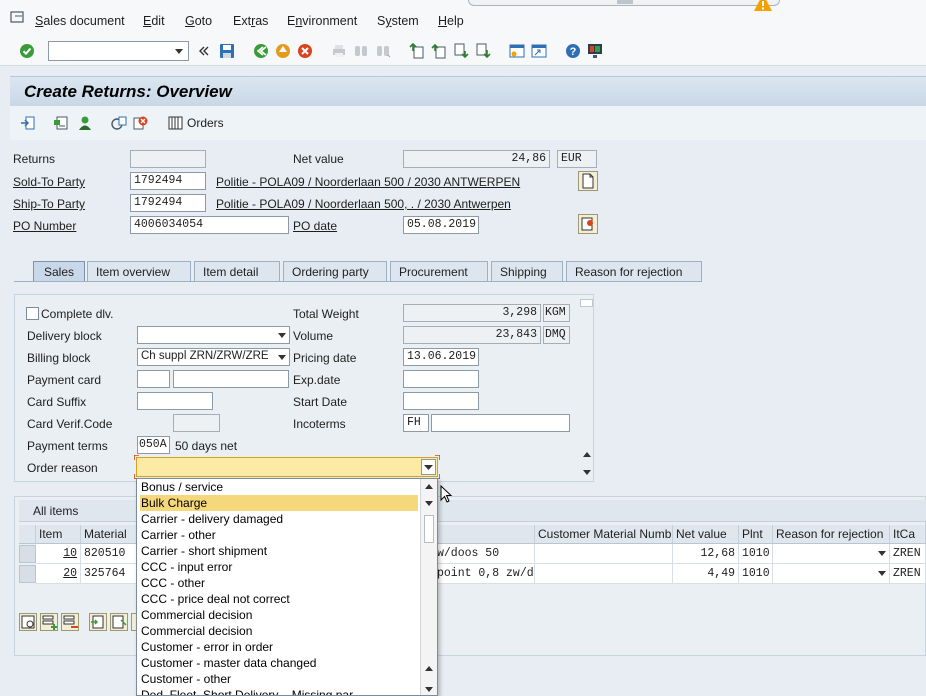 The height and width of the screenshot is (696, 926). Describe the element at coordinates (32, 313) in the screenshot. I see `complete-delivery-checkbox` at that location.